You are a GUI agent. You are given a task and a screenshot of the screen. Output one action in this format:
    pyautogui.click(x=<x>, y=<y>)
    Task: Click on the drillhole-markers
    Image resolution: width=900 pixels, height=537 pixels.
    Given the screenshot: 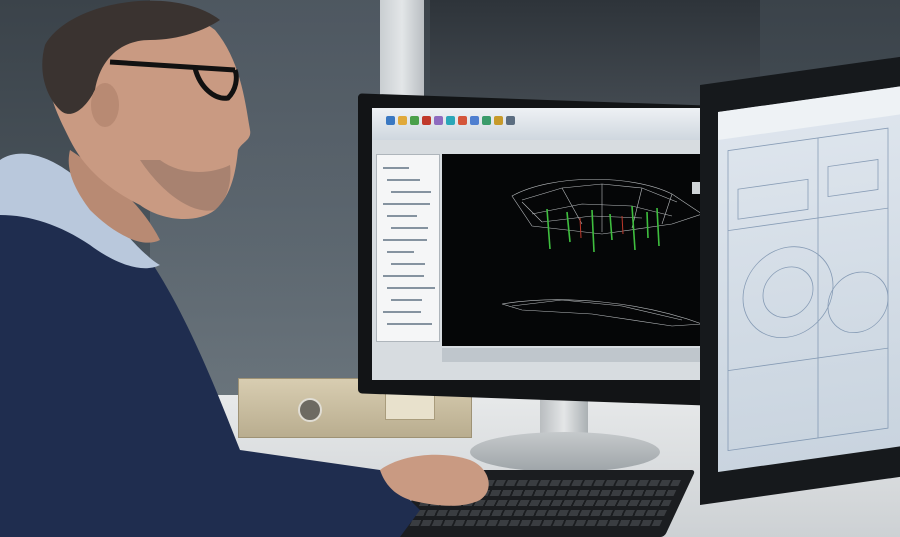 What is the action you would take?
    pyautogui.click(x=601, y=227)
    